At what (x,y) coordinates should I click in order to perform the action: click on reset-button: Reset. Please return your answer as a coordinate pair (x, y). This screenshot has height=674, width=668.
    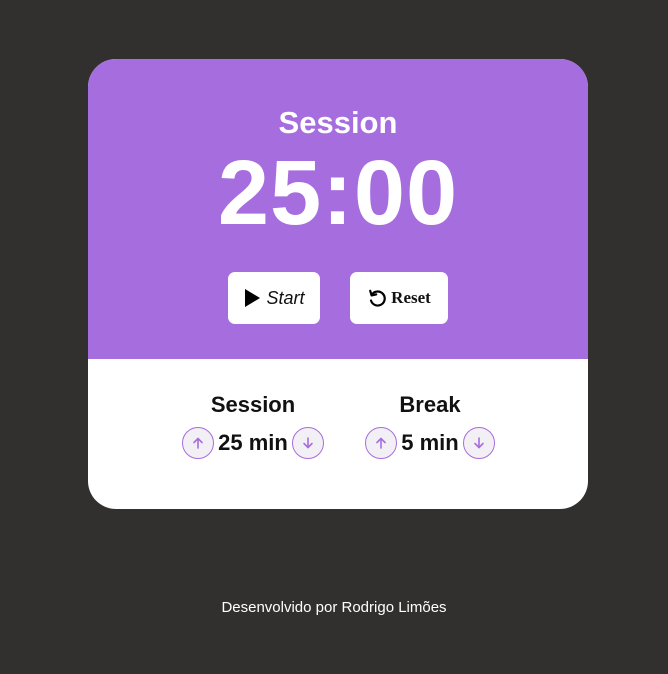
    Looking at the image, I should click on (399, 298).